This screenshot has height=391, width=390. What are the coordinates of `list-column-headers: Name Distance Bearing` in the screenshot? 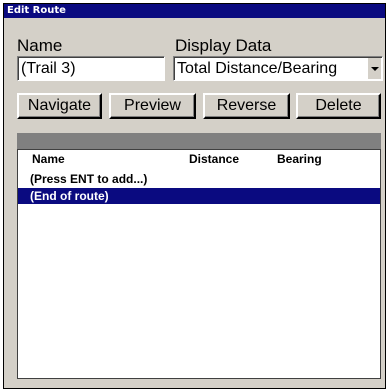 It's located at (199, 158).